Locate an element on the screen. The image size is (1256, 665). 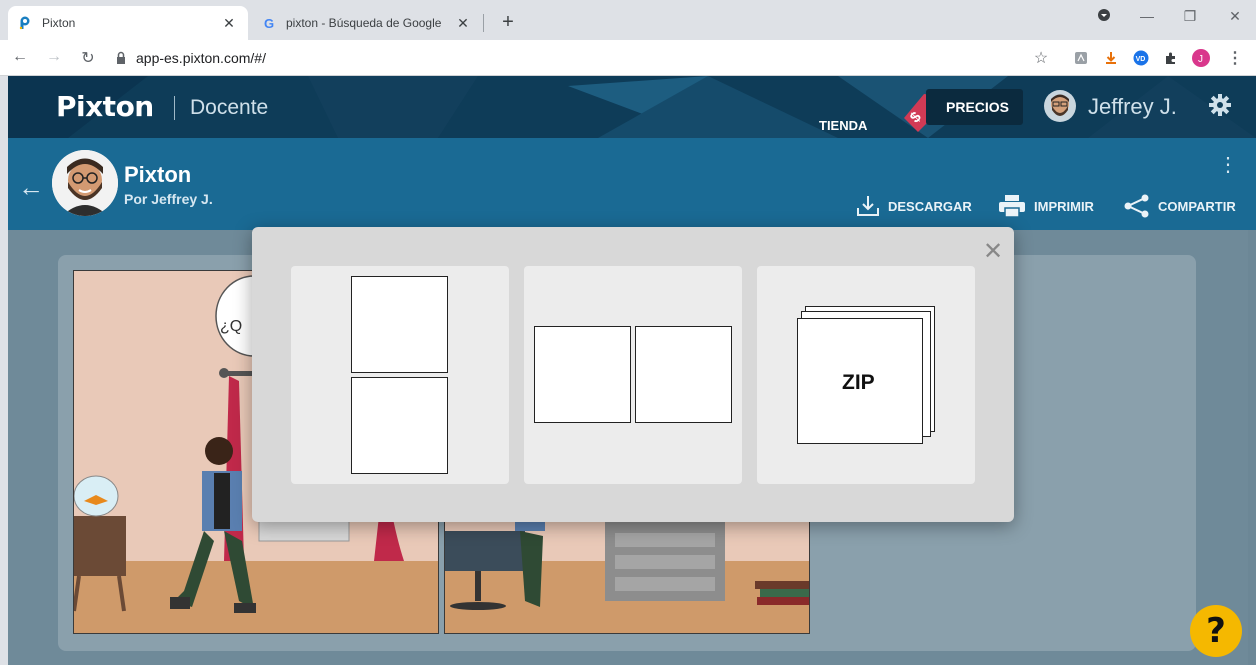
share-label: COMPARTIR is located at coordinates (1197, 206).